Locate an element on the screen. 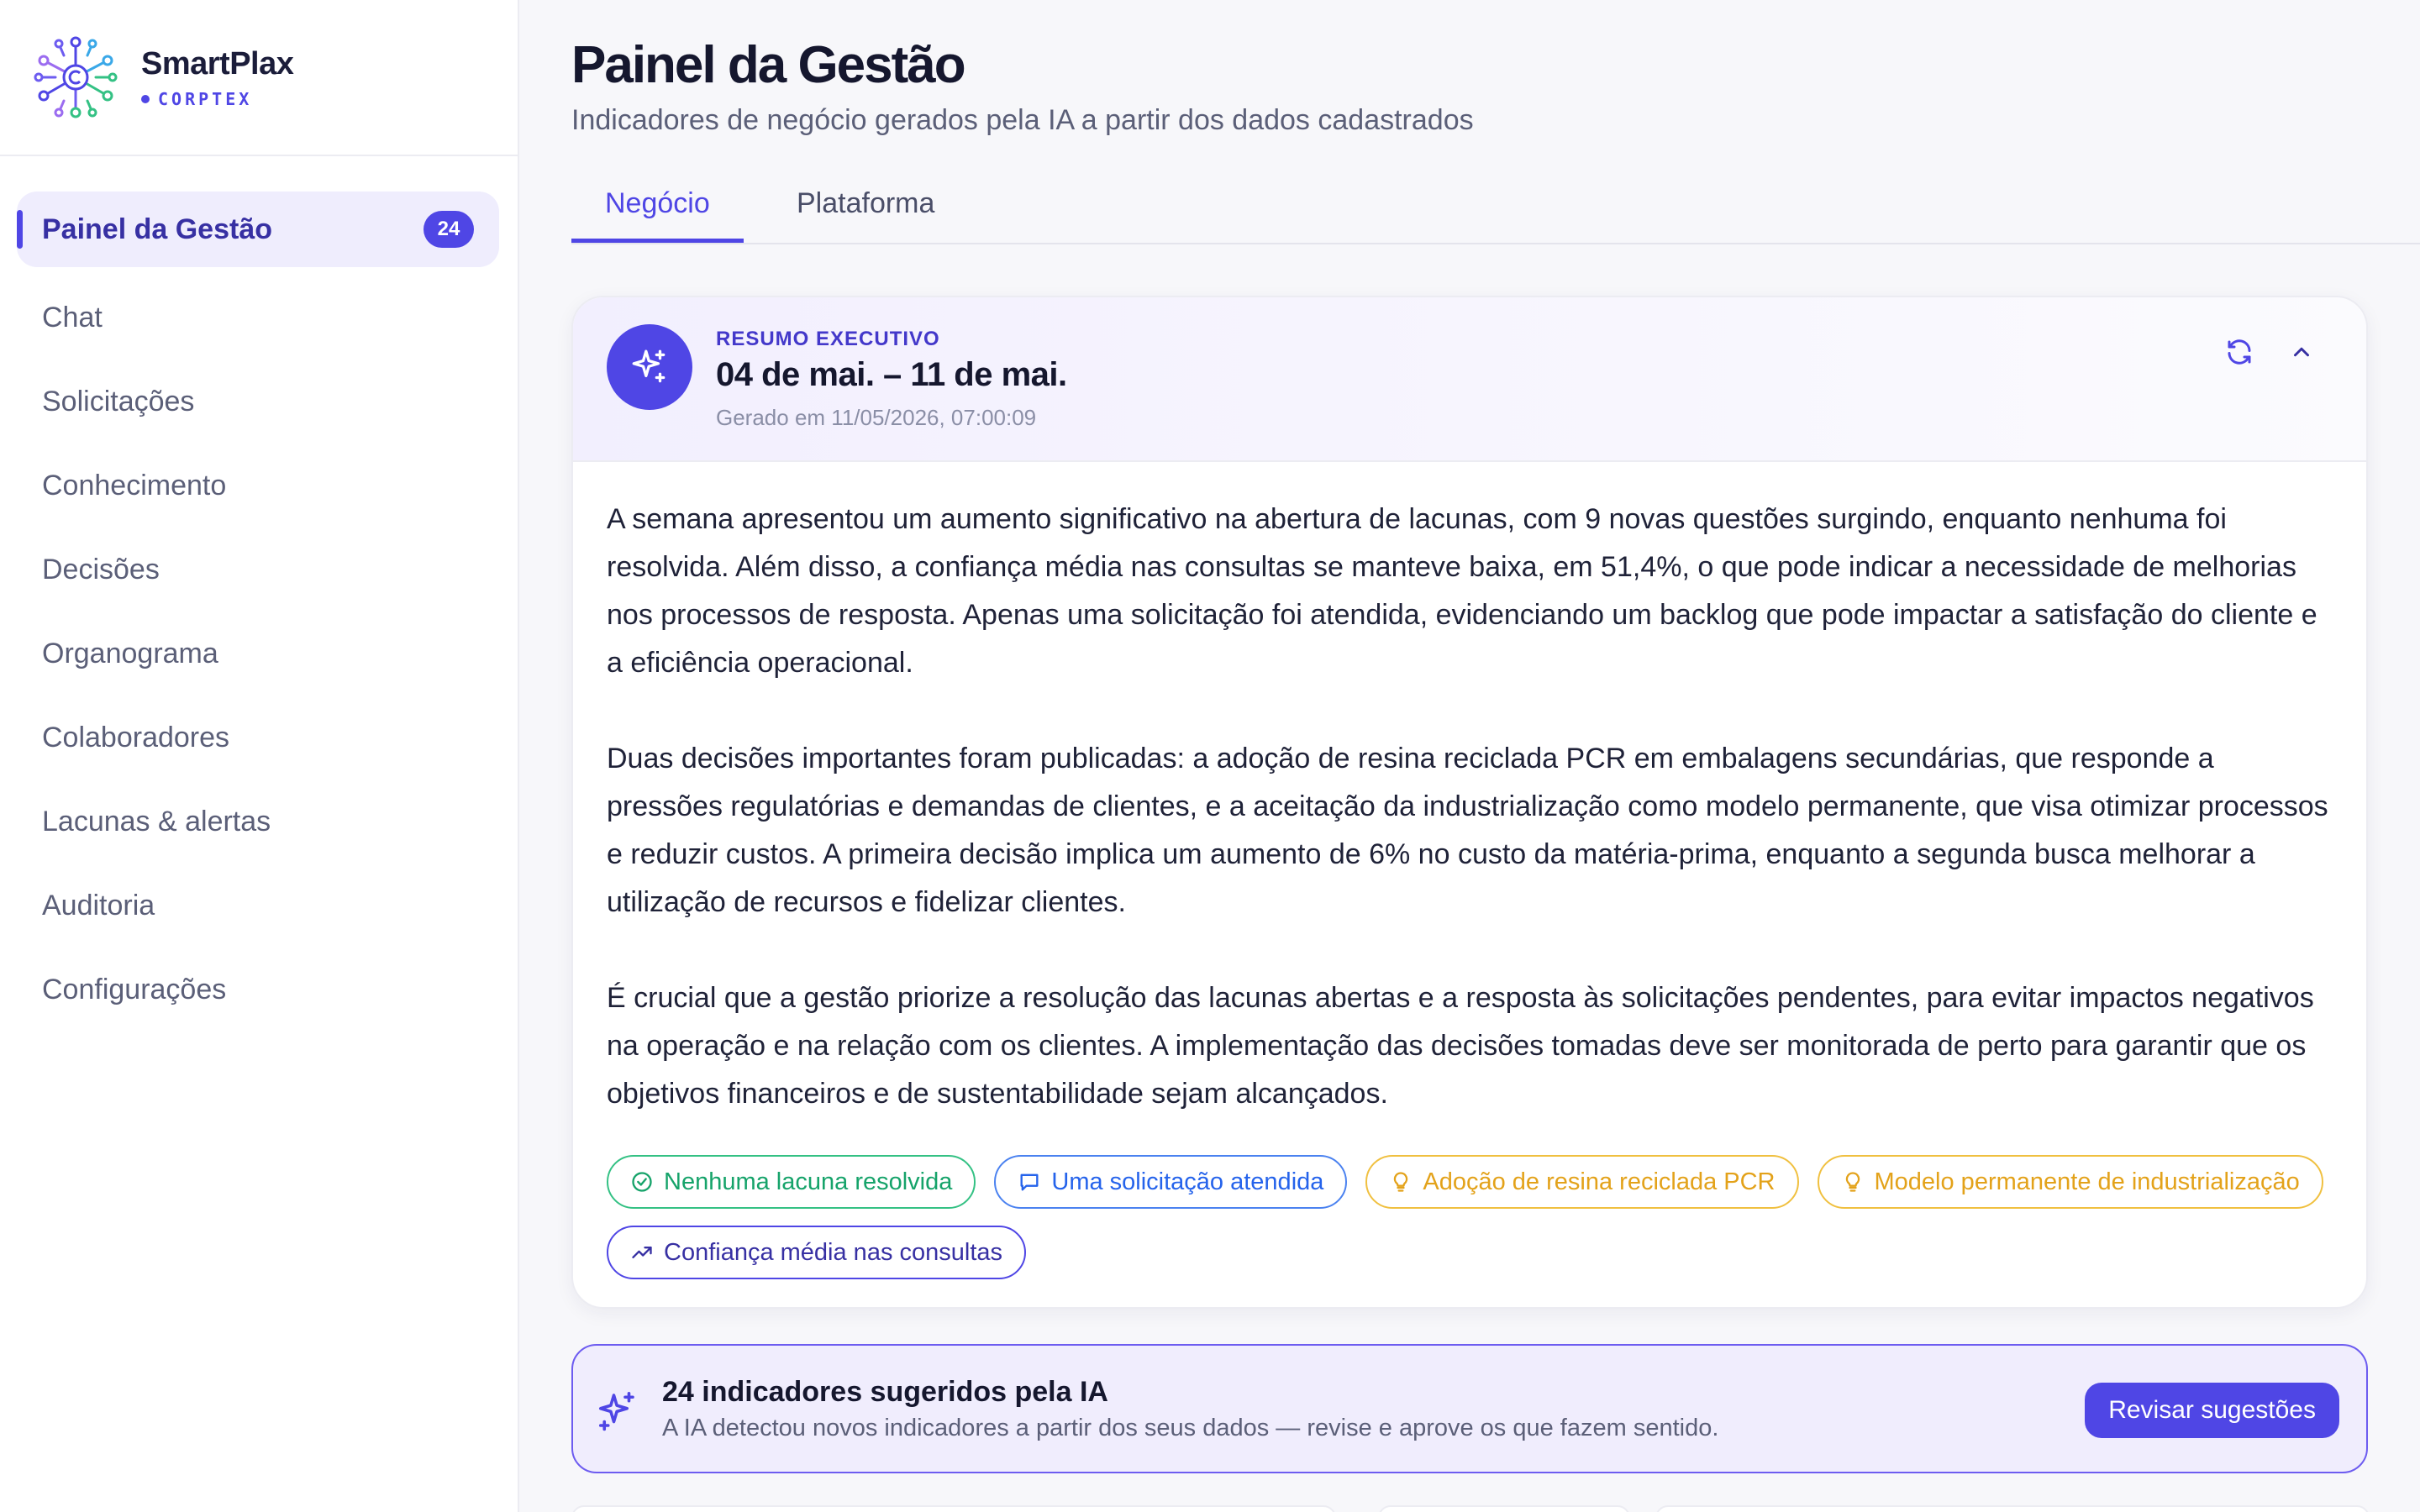 Image resolution: width=2420 pixels, height=1512 pixels. chip-label: Adoção de resina reciclada PCR is located at coordinates (1599, 1181).